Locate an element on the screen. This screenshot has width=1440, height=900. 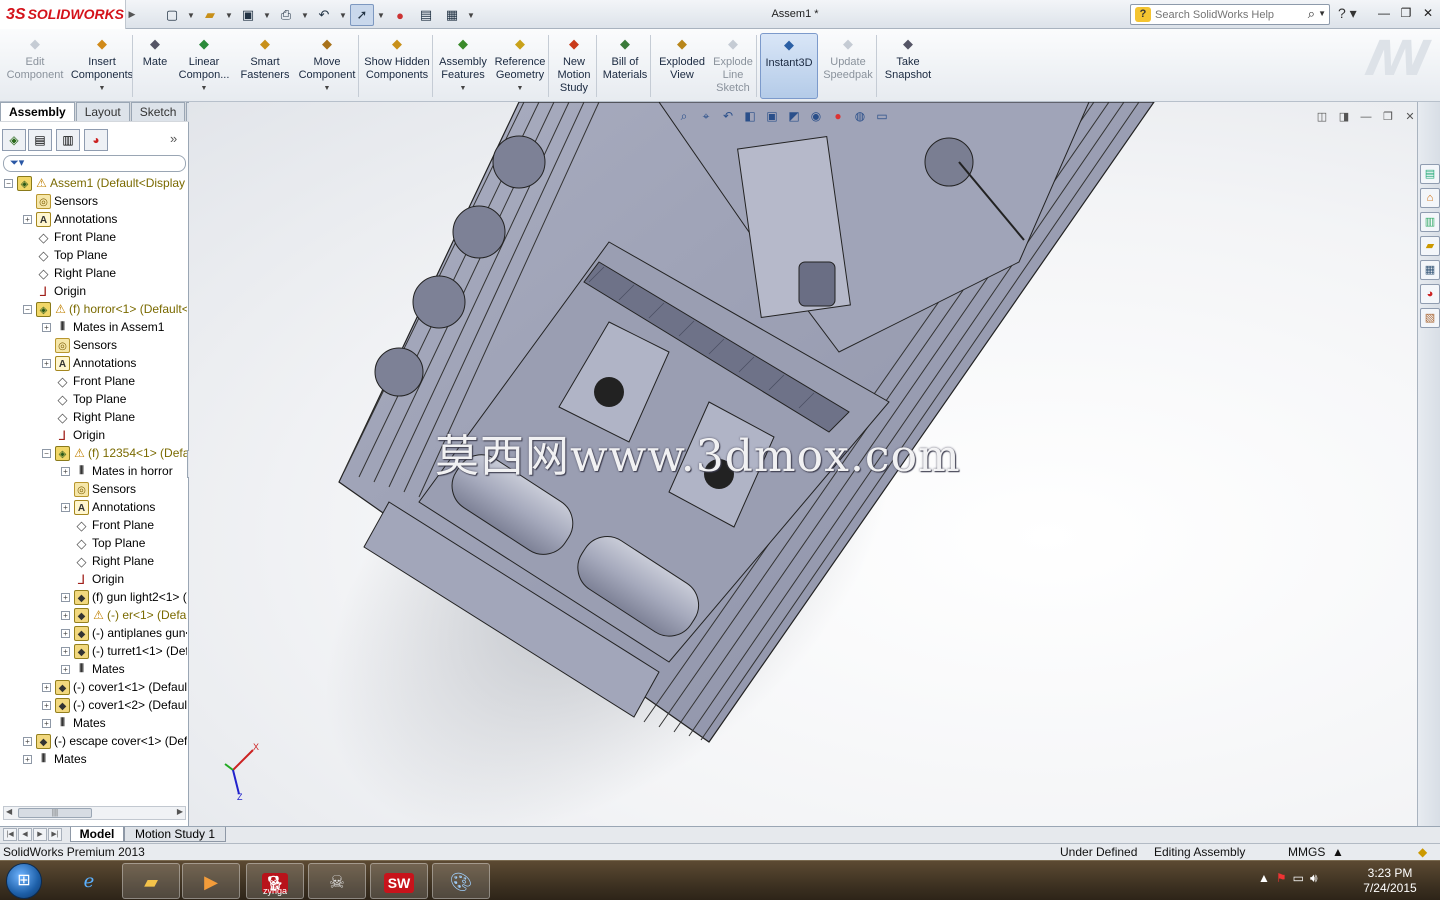
next-tab-icon: ▶ is located at coordinates (40, 834).